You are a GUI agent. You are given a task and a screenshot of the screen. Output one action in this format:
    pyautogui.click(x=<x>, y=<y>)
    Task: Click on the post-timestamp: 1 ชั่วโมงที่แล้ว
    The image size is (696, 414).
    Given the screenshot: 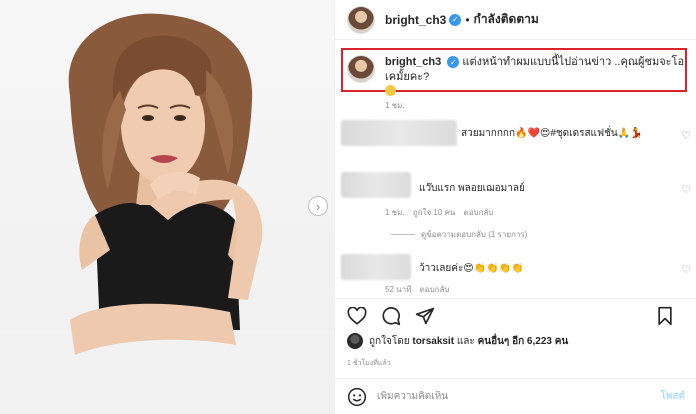 What is the action you would take?
    pyautogui.click(x=369, y=363)
    